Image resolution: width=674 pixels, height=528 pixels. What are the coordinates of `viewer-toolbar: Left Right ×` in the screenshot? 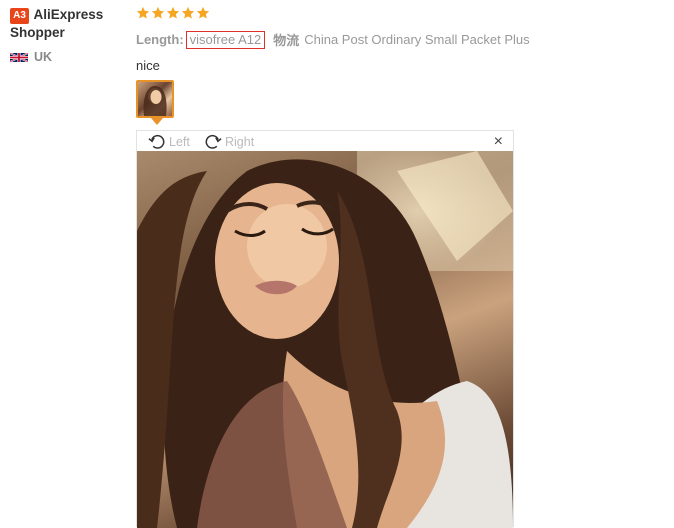 It's located at (325, 141).